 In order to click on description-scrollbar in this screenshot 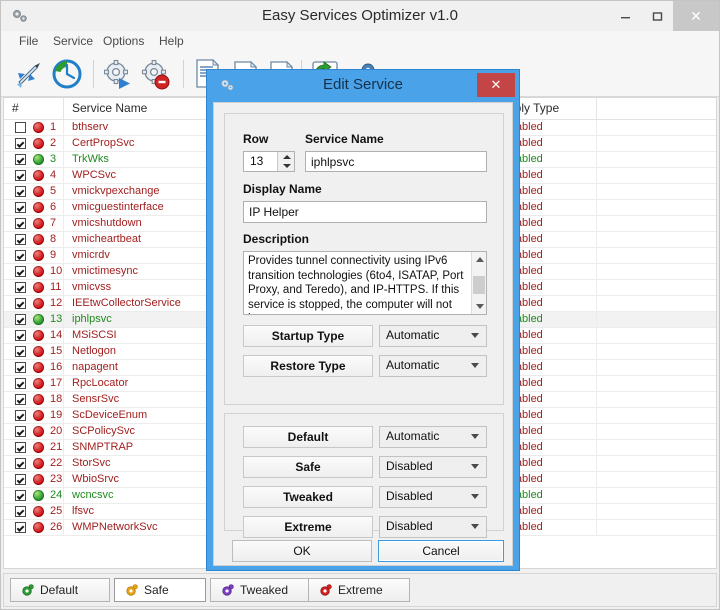, I will do `click(478, 283)`.